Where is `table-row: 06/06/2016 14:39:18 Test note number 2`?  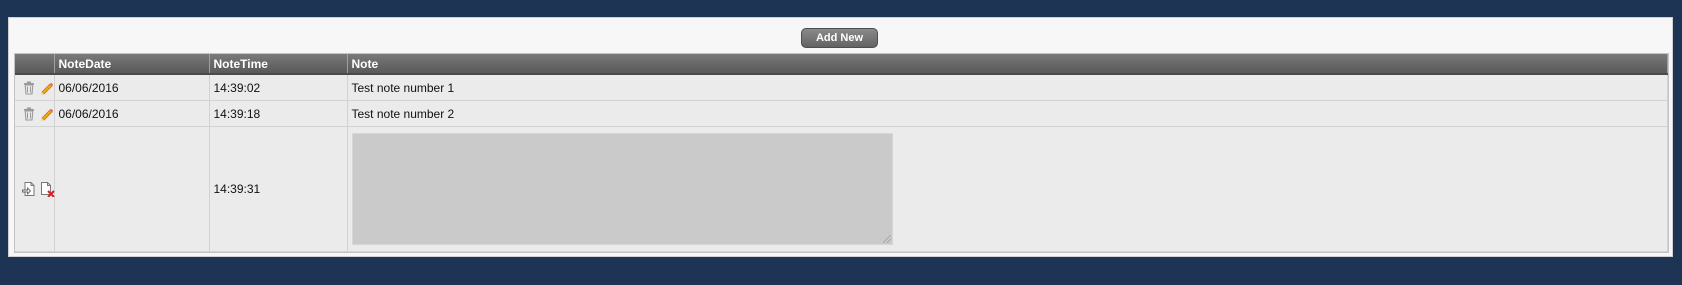
table-row: 06/06/2016 14:39:18 Test note number 2 is located at coordinates (841, 113).